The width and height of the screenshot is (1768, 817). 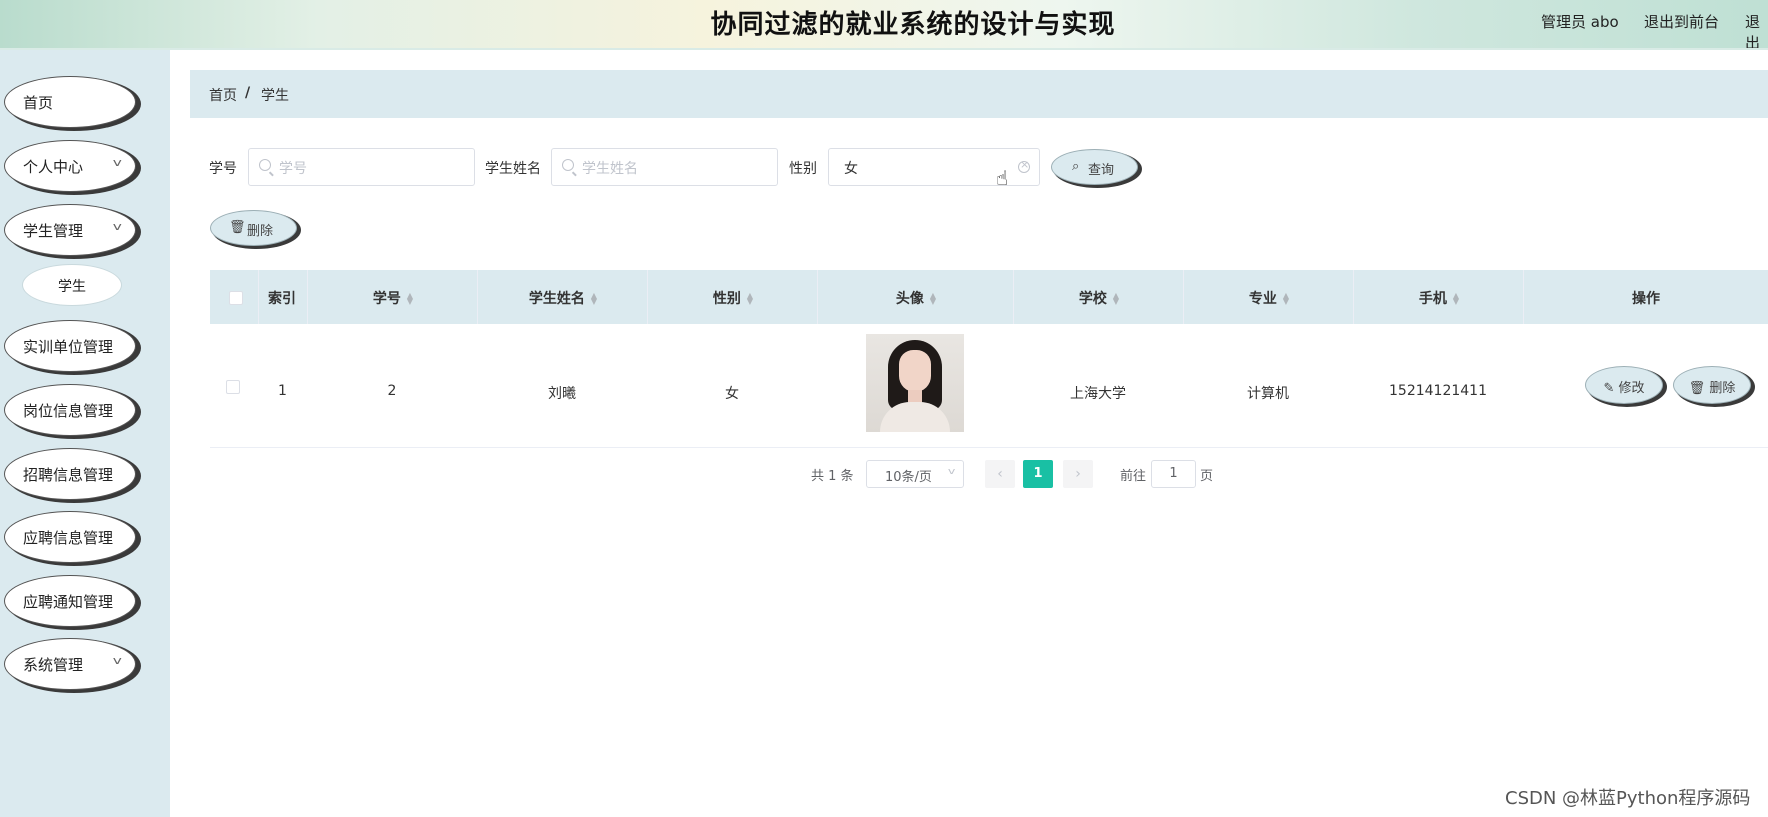 What do you see at coordinates (1580, 22) in the screenshot?
I see `current-user: 管理员 abo` at bounding box center [1580, 22].